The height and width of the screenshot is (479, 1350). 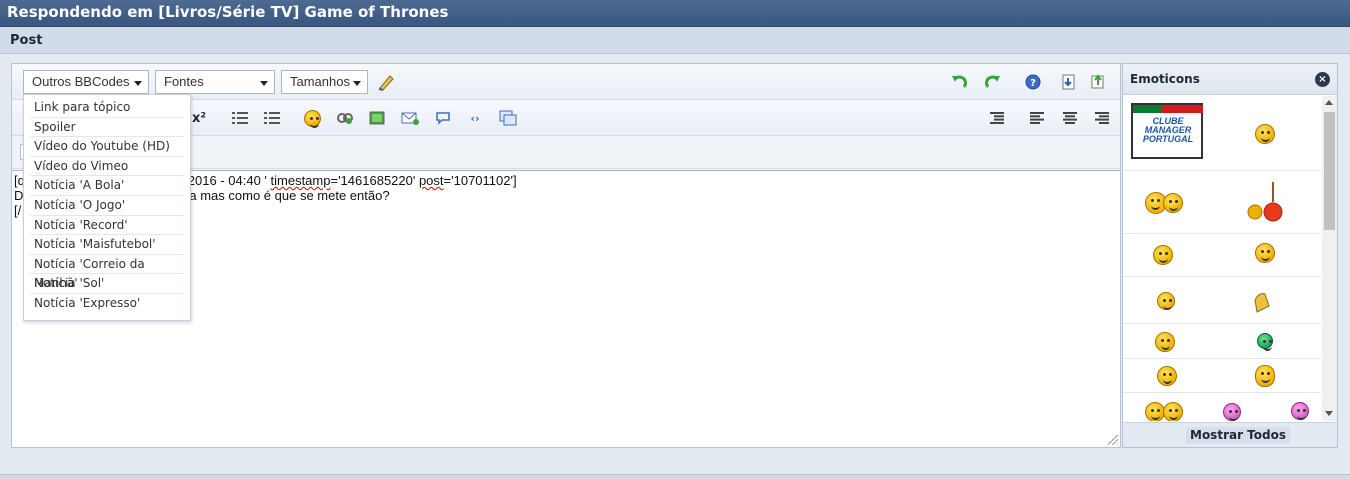 I want to click on bottom-border, so click(x=675, y=476).